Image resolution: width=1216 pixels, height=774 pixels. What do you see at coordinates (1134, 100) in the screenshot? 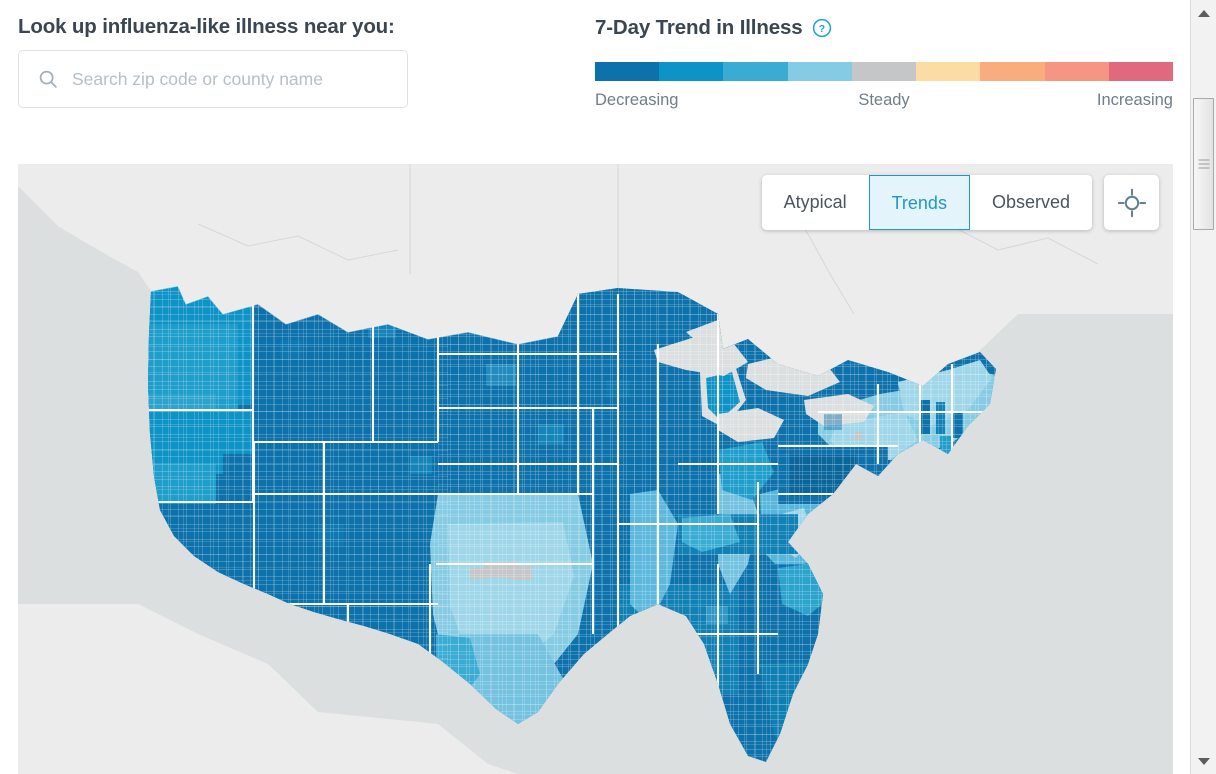
I see `legend-label-increasing: Increasing` at bounding box center [1134, 100].